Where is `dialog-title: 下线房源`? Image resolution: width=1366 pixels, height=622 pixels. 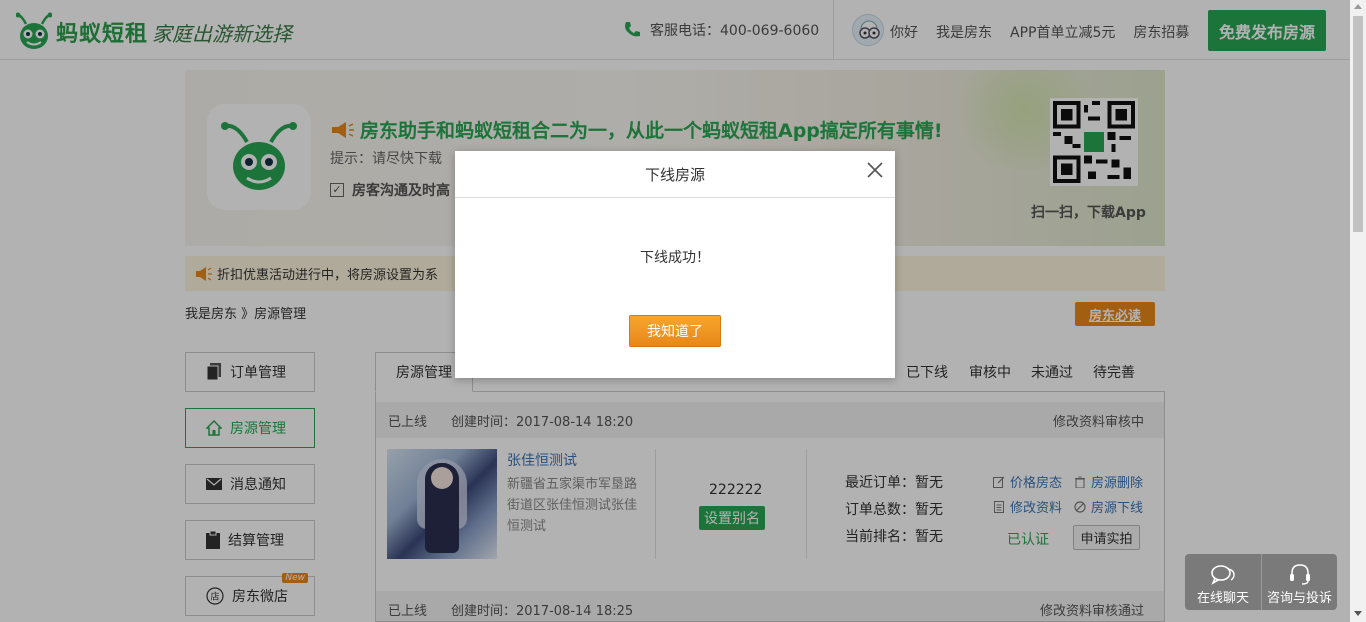 dialog-title: 下线房源 is located at coordinates (675, 174).